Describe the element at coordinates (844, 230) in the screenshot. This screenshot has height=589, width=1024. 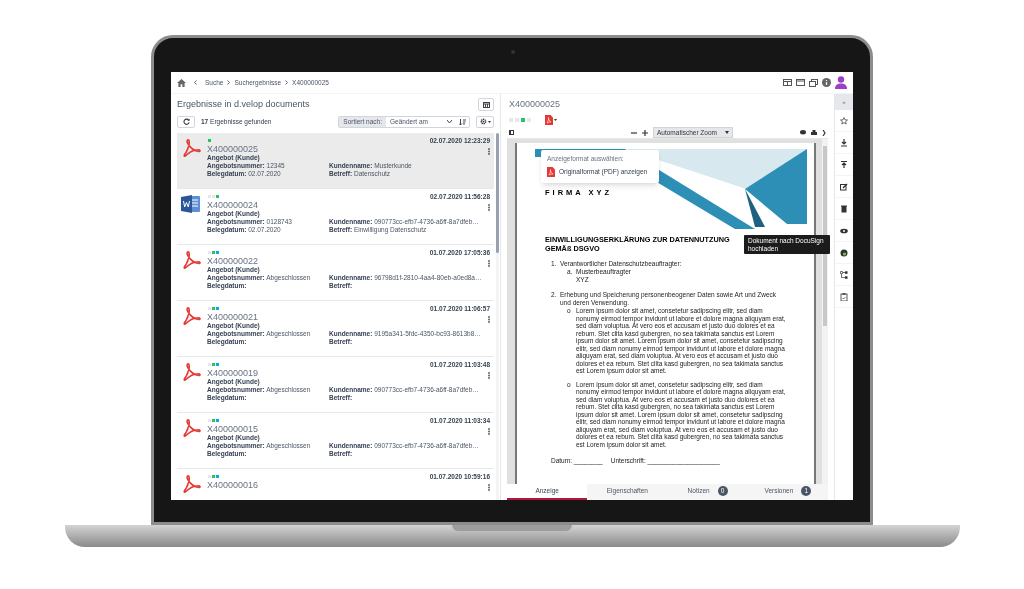
I see `eye-icon` at that location.